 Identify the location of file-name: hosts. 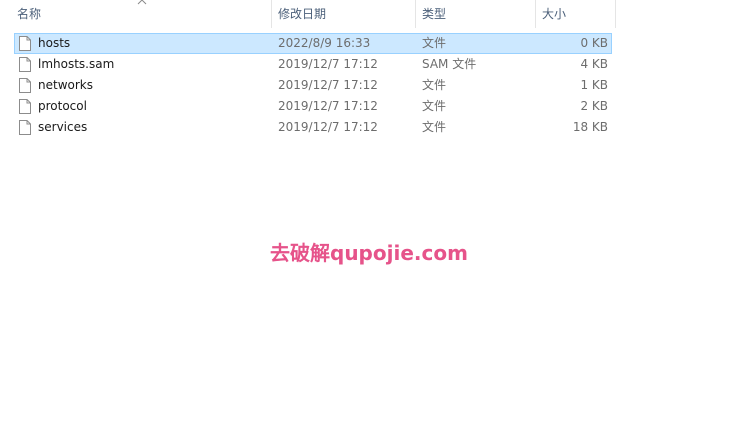
(54, 43).